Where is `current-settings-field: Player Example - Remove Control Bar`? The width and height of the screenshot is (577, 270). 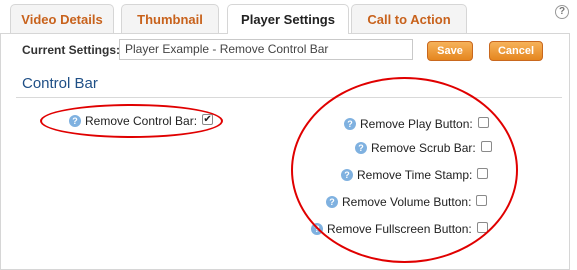
current-settings-field: Player Example - Remove Control Bar is located at coordinates (266, 49).